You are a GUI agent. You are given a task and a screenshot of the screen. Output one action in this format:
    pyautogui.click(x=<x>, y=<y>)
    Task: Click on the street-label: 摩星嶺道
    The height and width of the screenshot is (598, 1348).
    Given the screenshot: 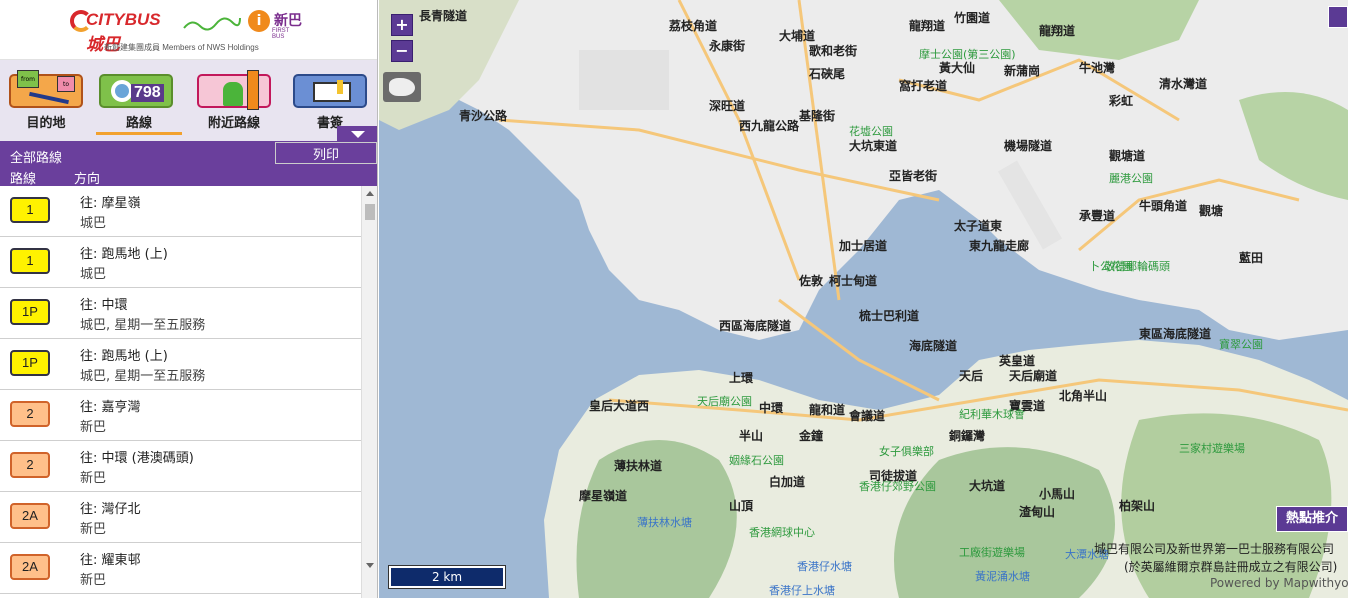 What is the action you would take?
    pyautogui.click(x=603, y=495)
    